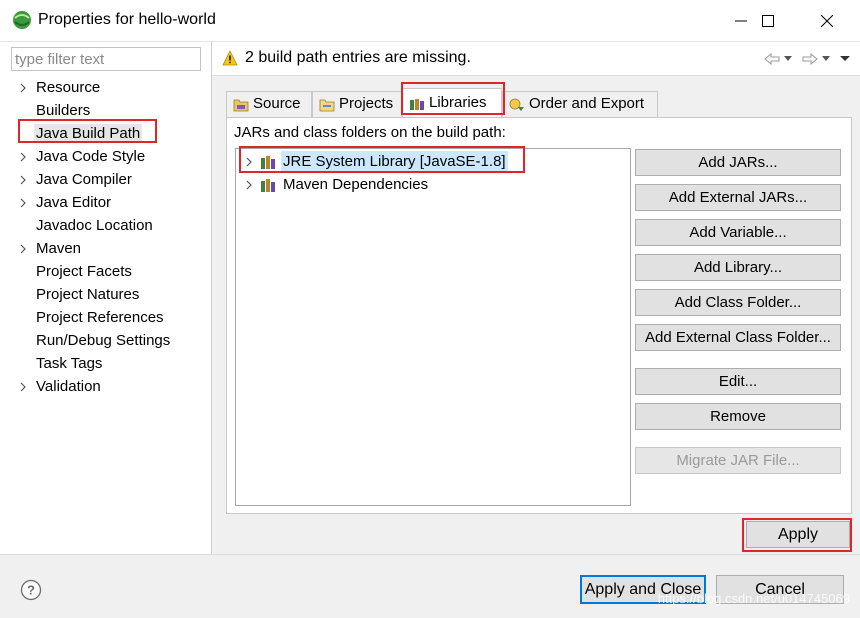 The image size is (860, 618). Describe the element at coordinates (753, 598) in the screenshot. I see `watermark: https://blog.csdn.net/u014745069` at that location.